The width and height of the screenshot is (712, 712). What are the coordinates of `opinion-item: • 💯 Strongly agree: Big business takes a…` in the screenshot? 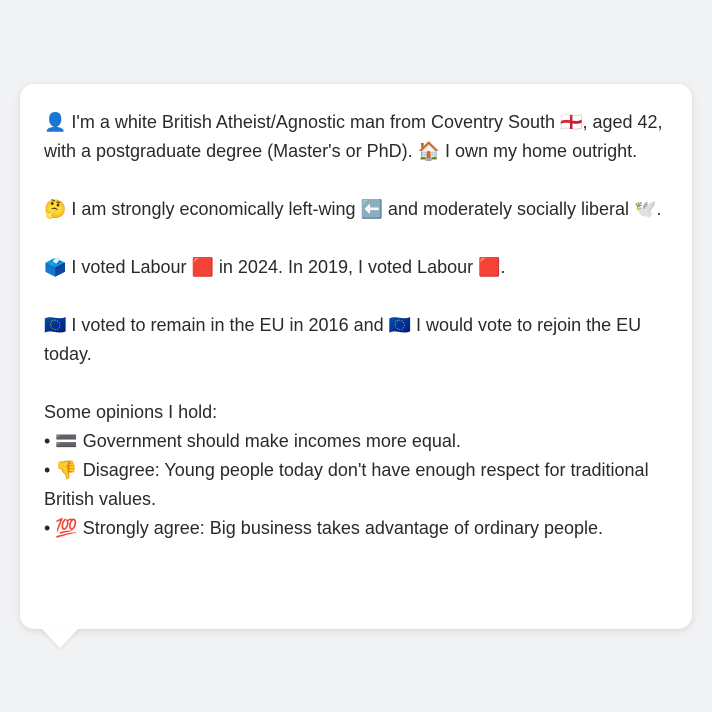 It's located at (324, 528).